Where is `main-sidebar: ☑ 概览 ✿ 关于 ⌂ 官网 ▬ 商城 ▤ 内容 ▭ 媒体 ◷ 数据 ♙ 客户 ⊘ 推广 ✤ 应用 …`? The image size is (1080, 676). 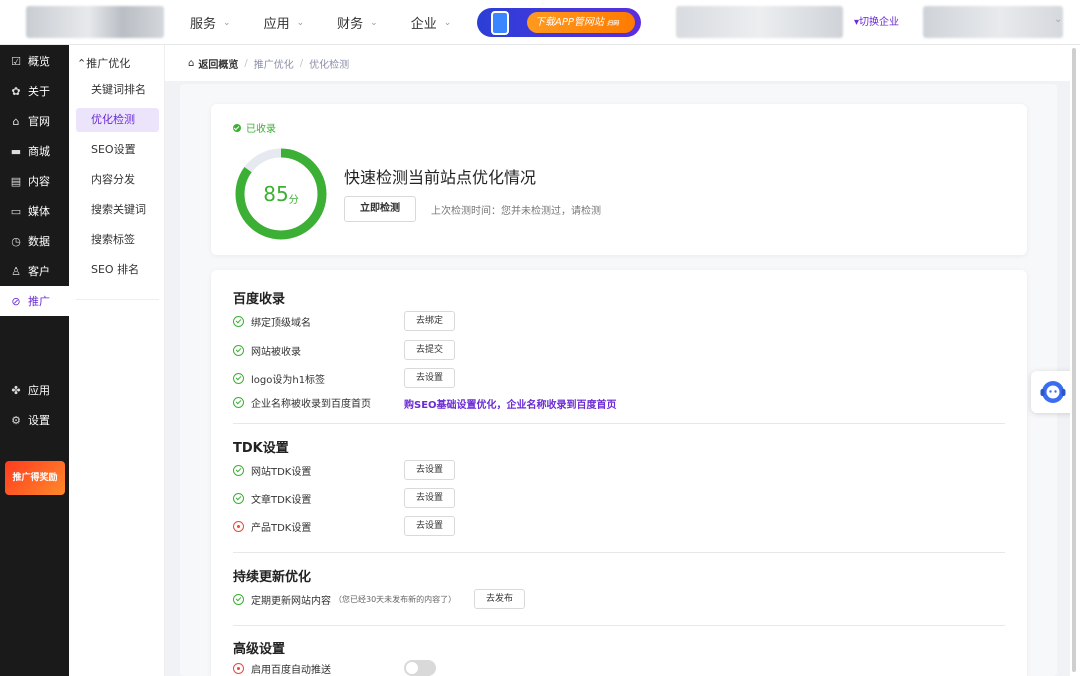 main-sidebar: ☑ 概览 ✿ 关于 ⌂ 官网 ▬ 商城 ▤ 内容 ▭ 媒体 ◷ 数据 ♙ 客户 ⊘ 推广 ✤ 应用 … is located at coordinates (34, 360).